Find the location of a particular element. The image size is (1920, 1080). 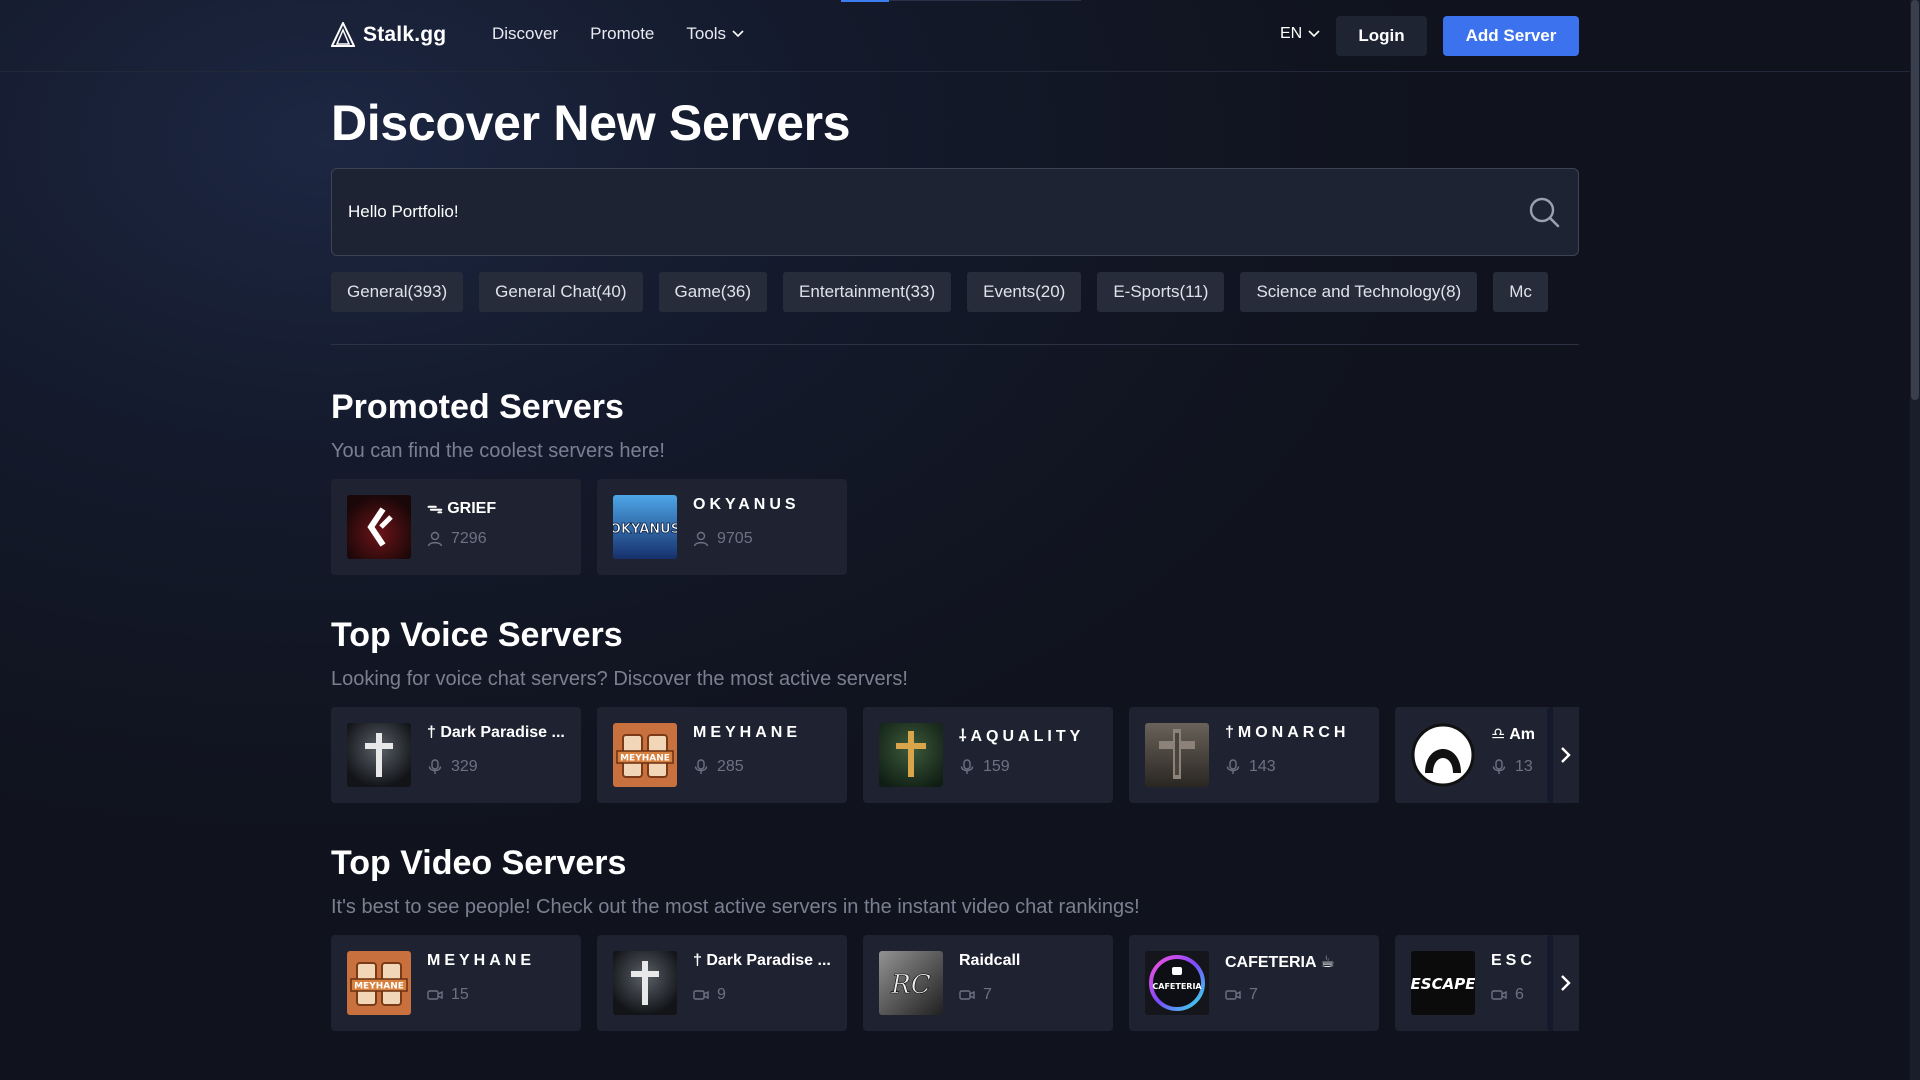

scrollbar-track is located at coordinates (1915, 540).